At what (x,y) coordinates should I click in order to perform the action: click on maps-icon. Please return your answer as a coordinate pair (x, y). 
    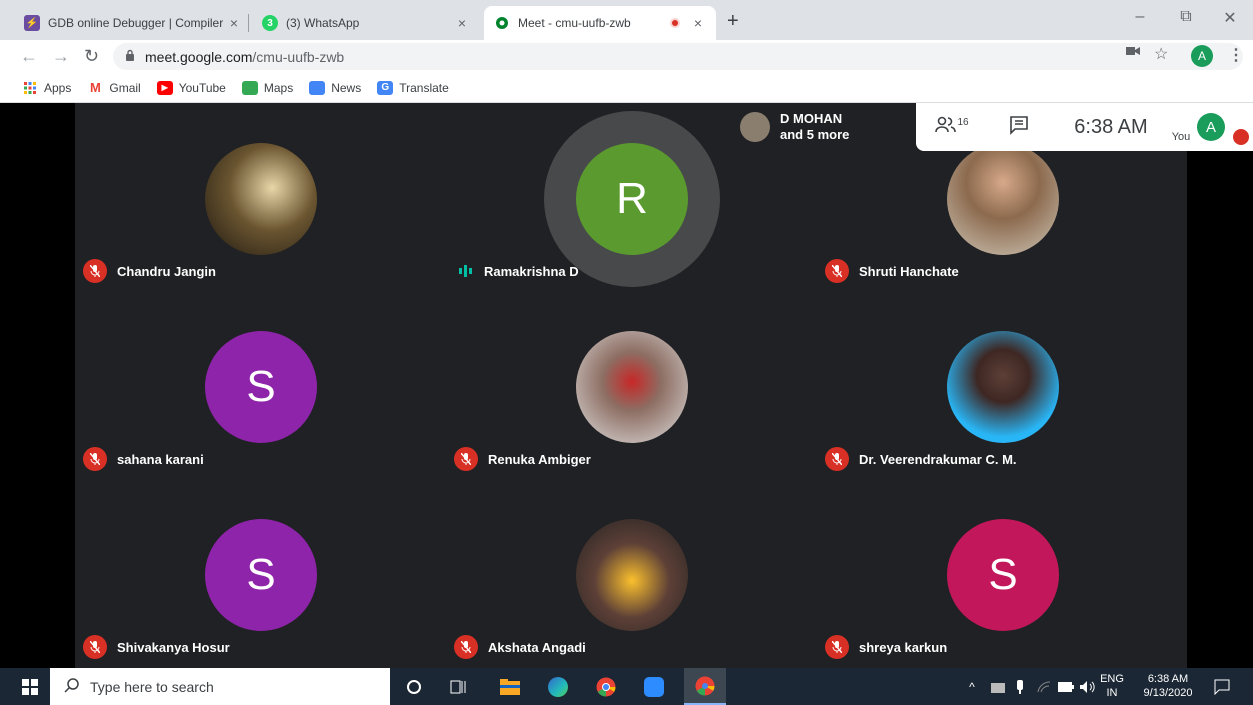
    Looking at the image, I should click on (249, 87).